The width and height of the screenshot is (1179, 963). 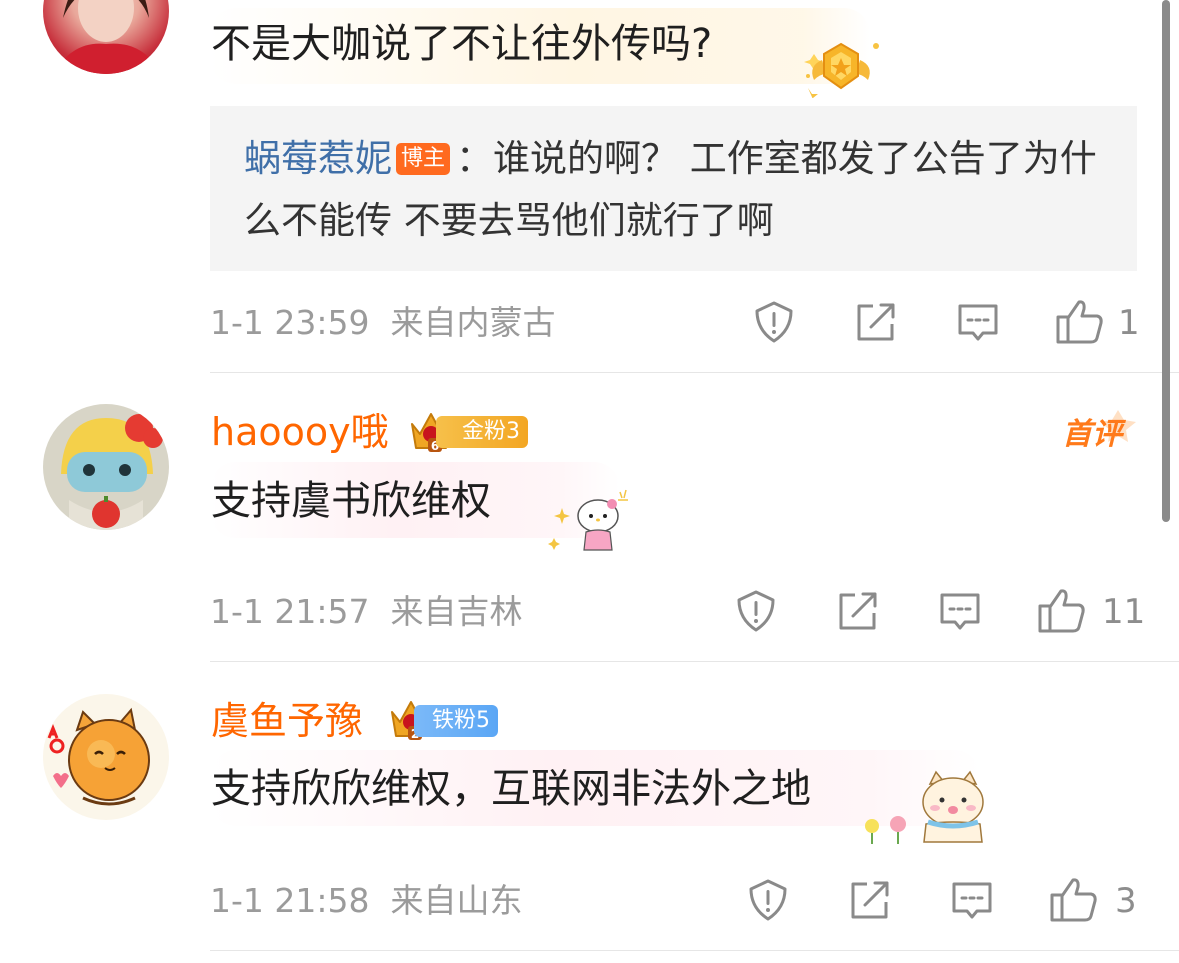 What do you see at coordinates (112, 472) in the screenshot?
I see `avatar-toy-figure` at bounding box center [112, 472].